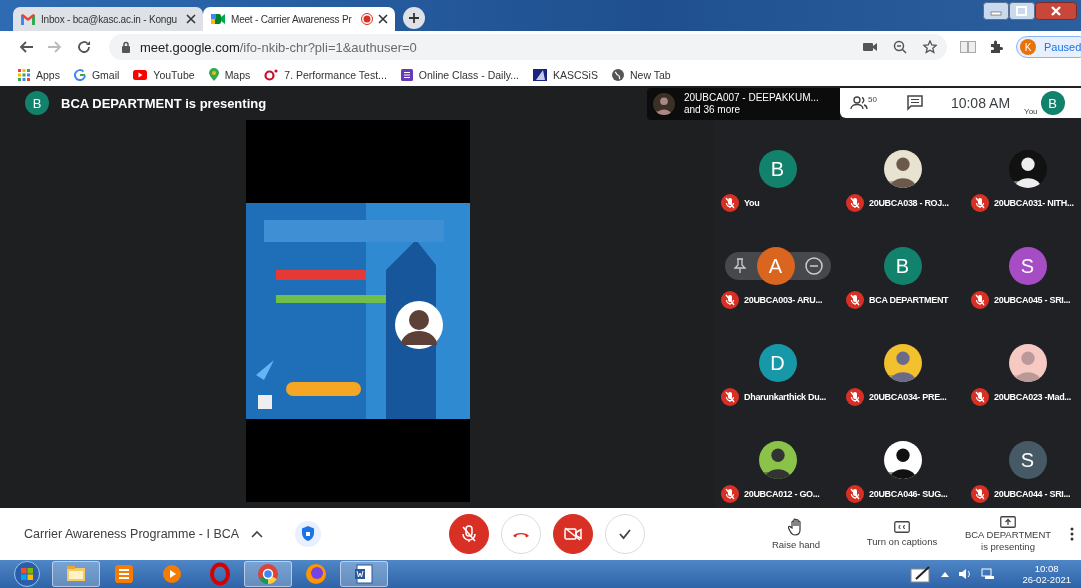 The image size is (1081, 588). Describe the element at coordinates (902, 534) in the screenshot. I see `action-button: Turn on captions` at that location.